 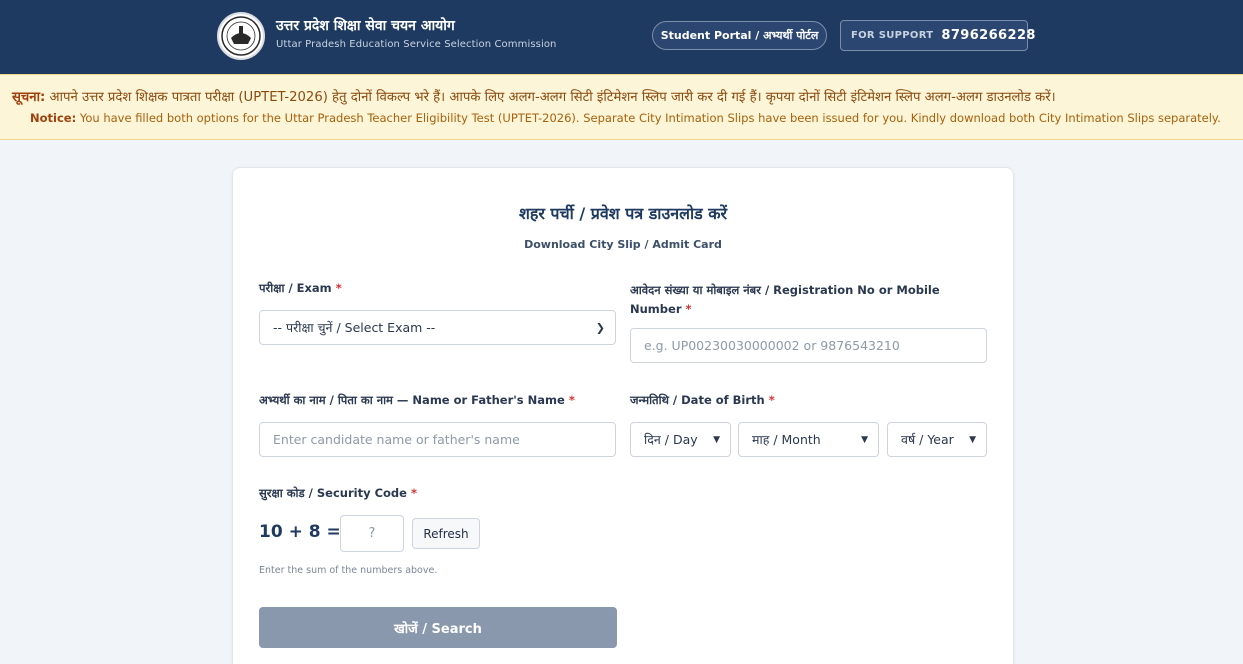 I want to click on dob-year-select: वर्ष / Year ▼, so click(x=937, y=439).